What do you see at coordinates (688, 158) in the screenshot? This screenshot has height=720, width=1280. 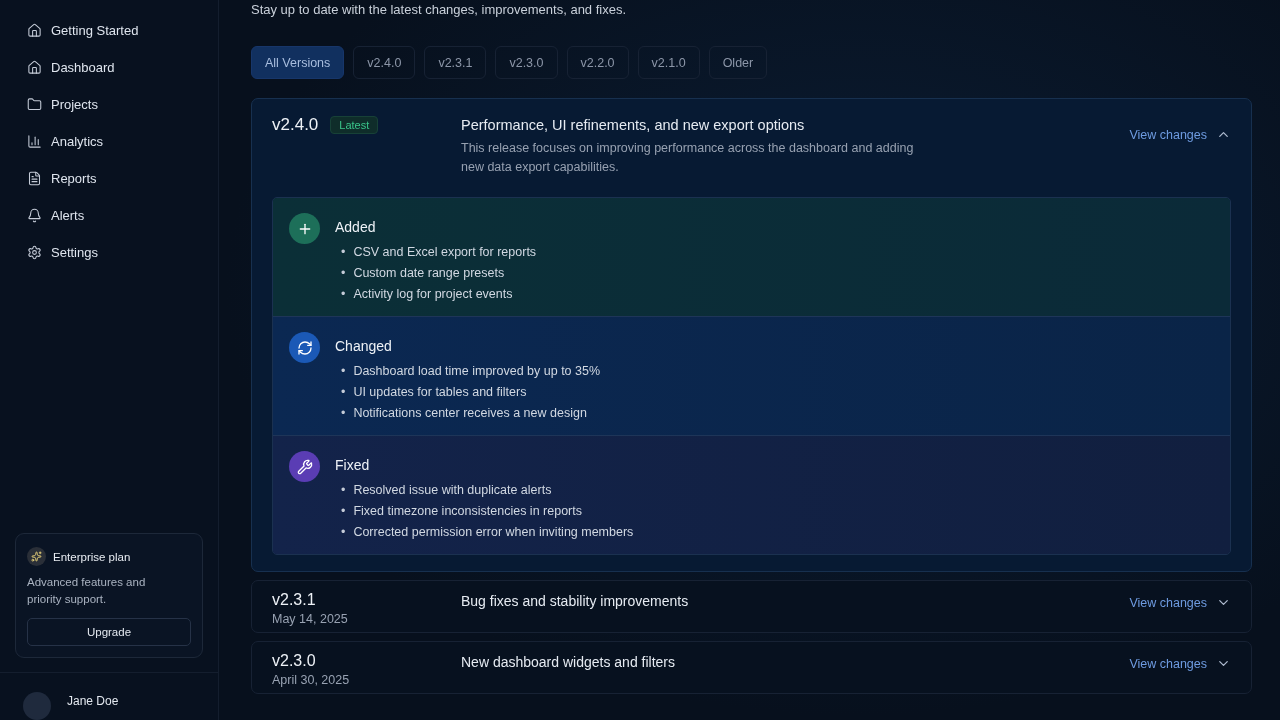 I see `release-description: This release focuses on improving performance across the dashboard and adding new data export capabilities.` at bounding box center [688, 158].